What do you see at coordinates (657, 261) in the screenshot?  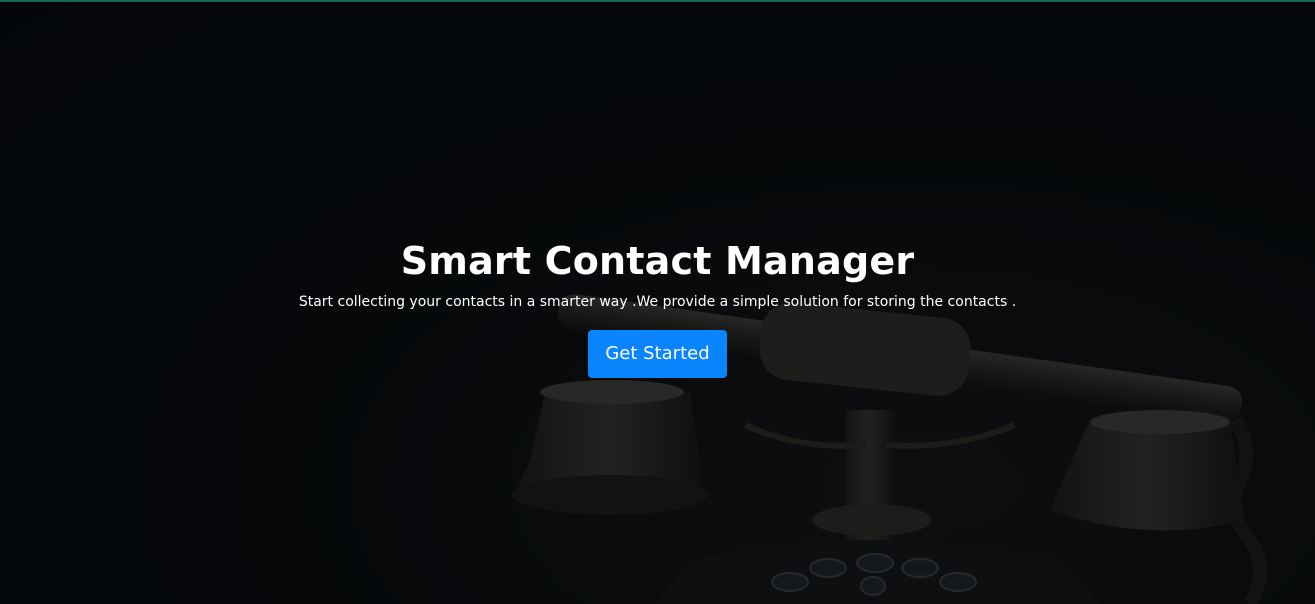 I see `page-title: Smart Contact Manager` at bounding box center [657, 261].